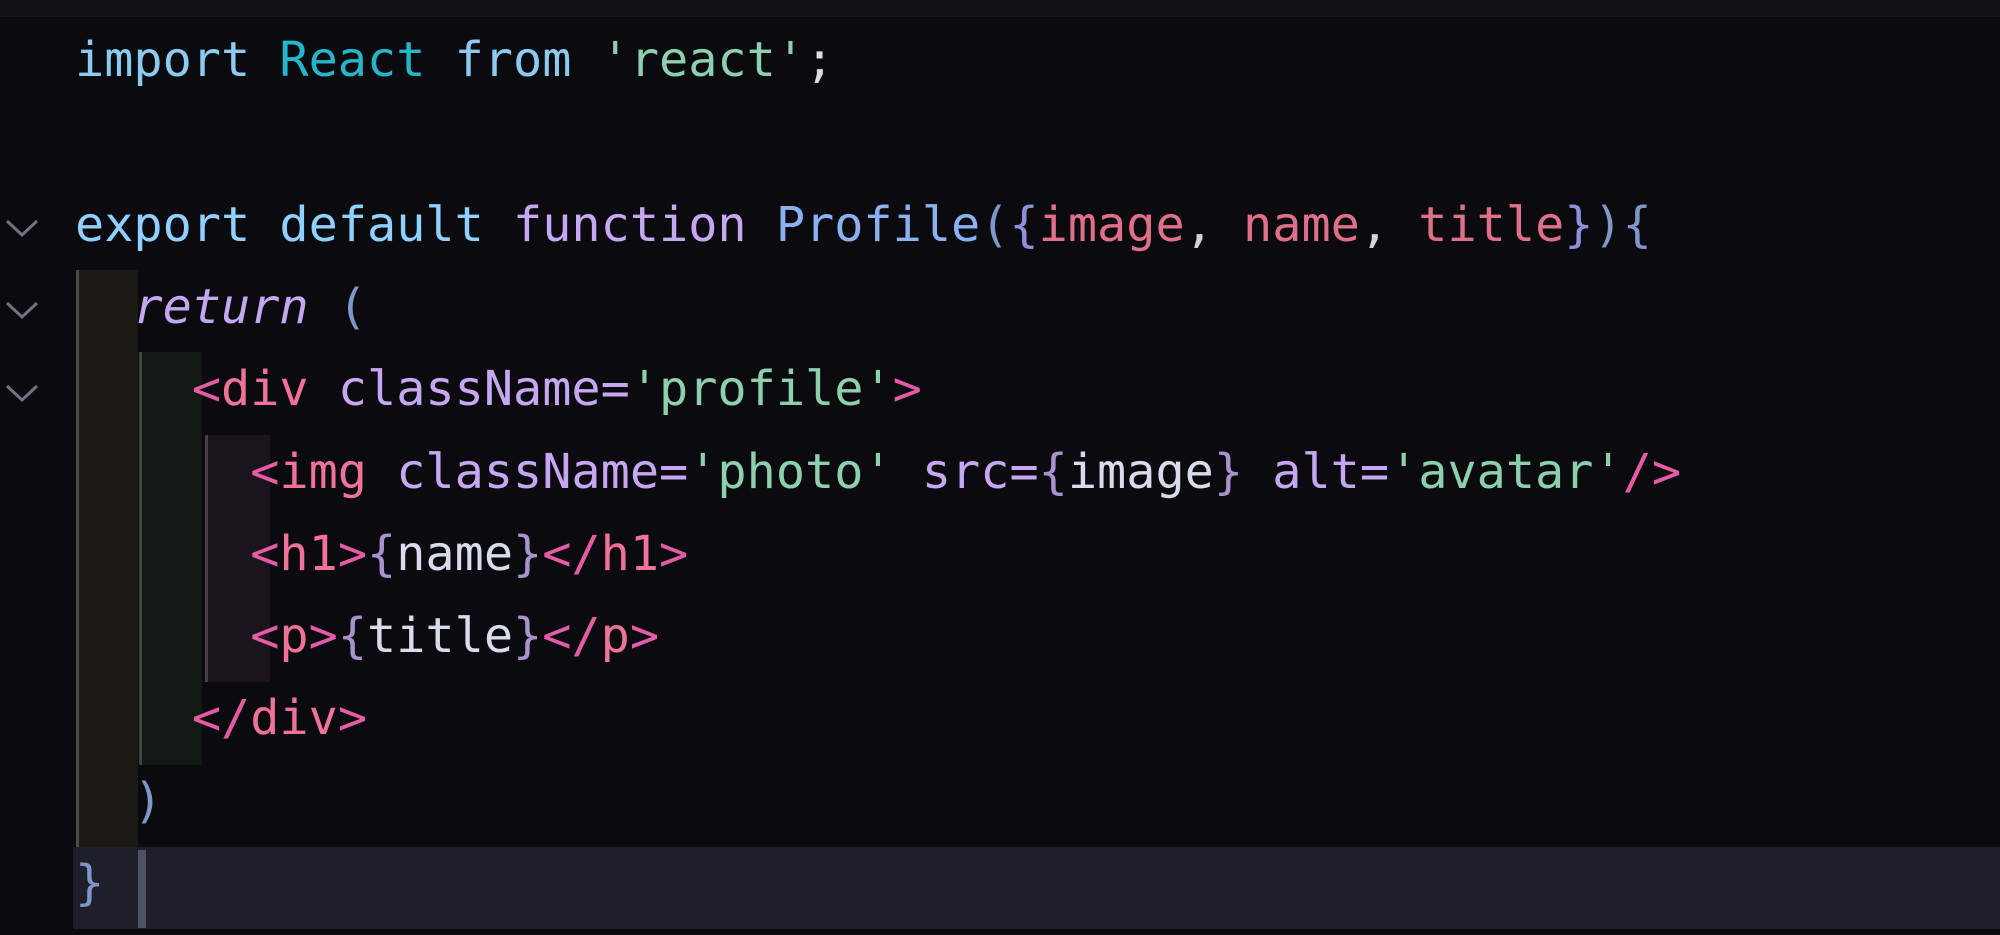 This screenshot has height=935, width=2000. What do you see at coordinates (820, 60) in the screenshot?
I see `code-token: ;` at bounding box center [820, 60].